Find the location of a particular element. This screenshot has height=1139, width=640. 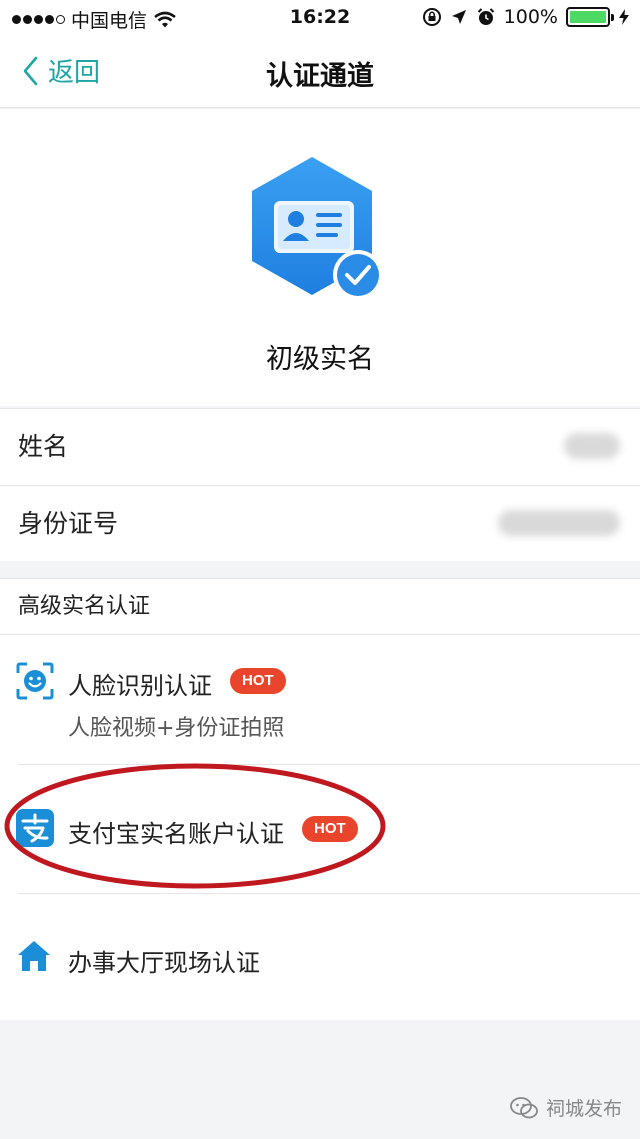

alipay-verification-option: 支付宝实名账户认证 HOT is located at coordinates (320, 829).